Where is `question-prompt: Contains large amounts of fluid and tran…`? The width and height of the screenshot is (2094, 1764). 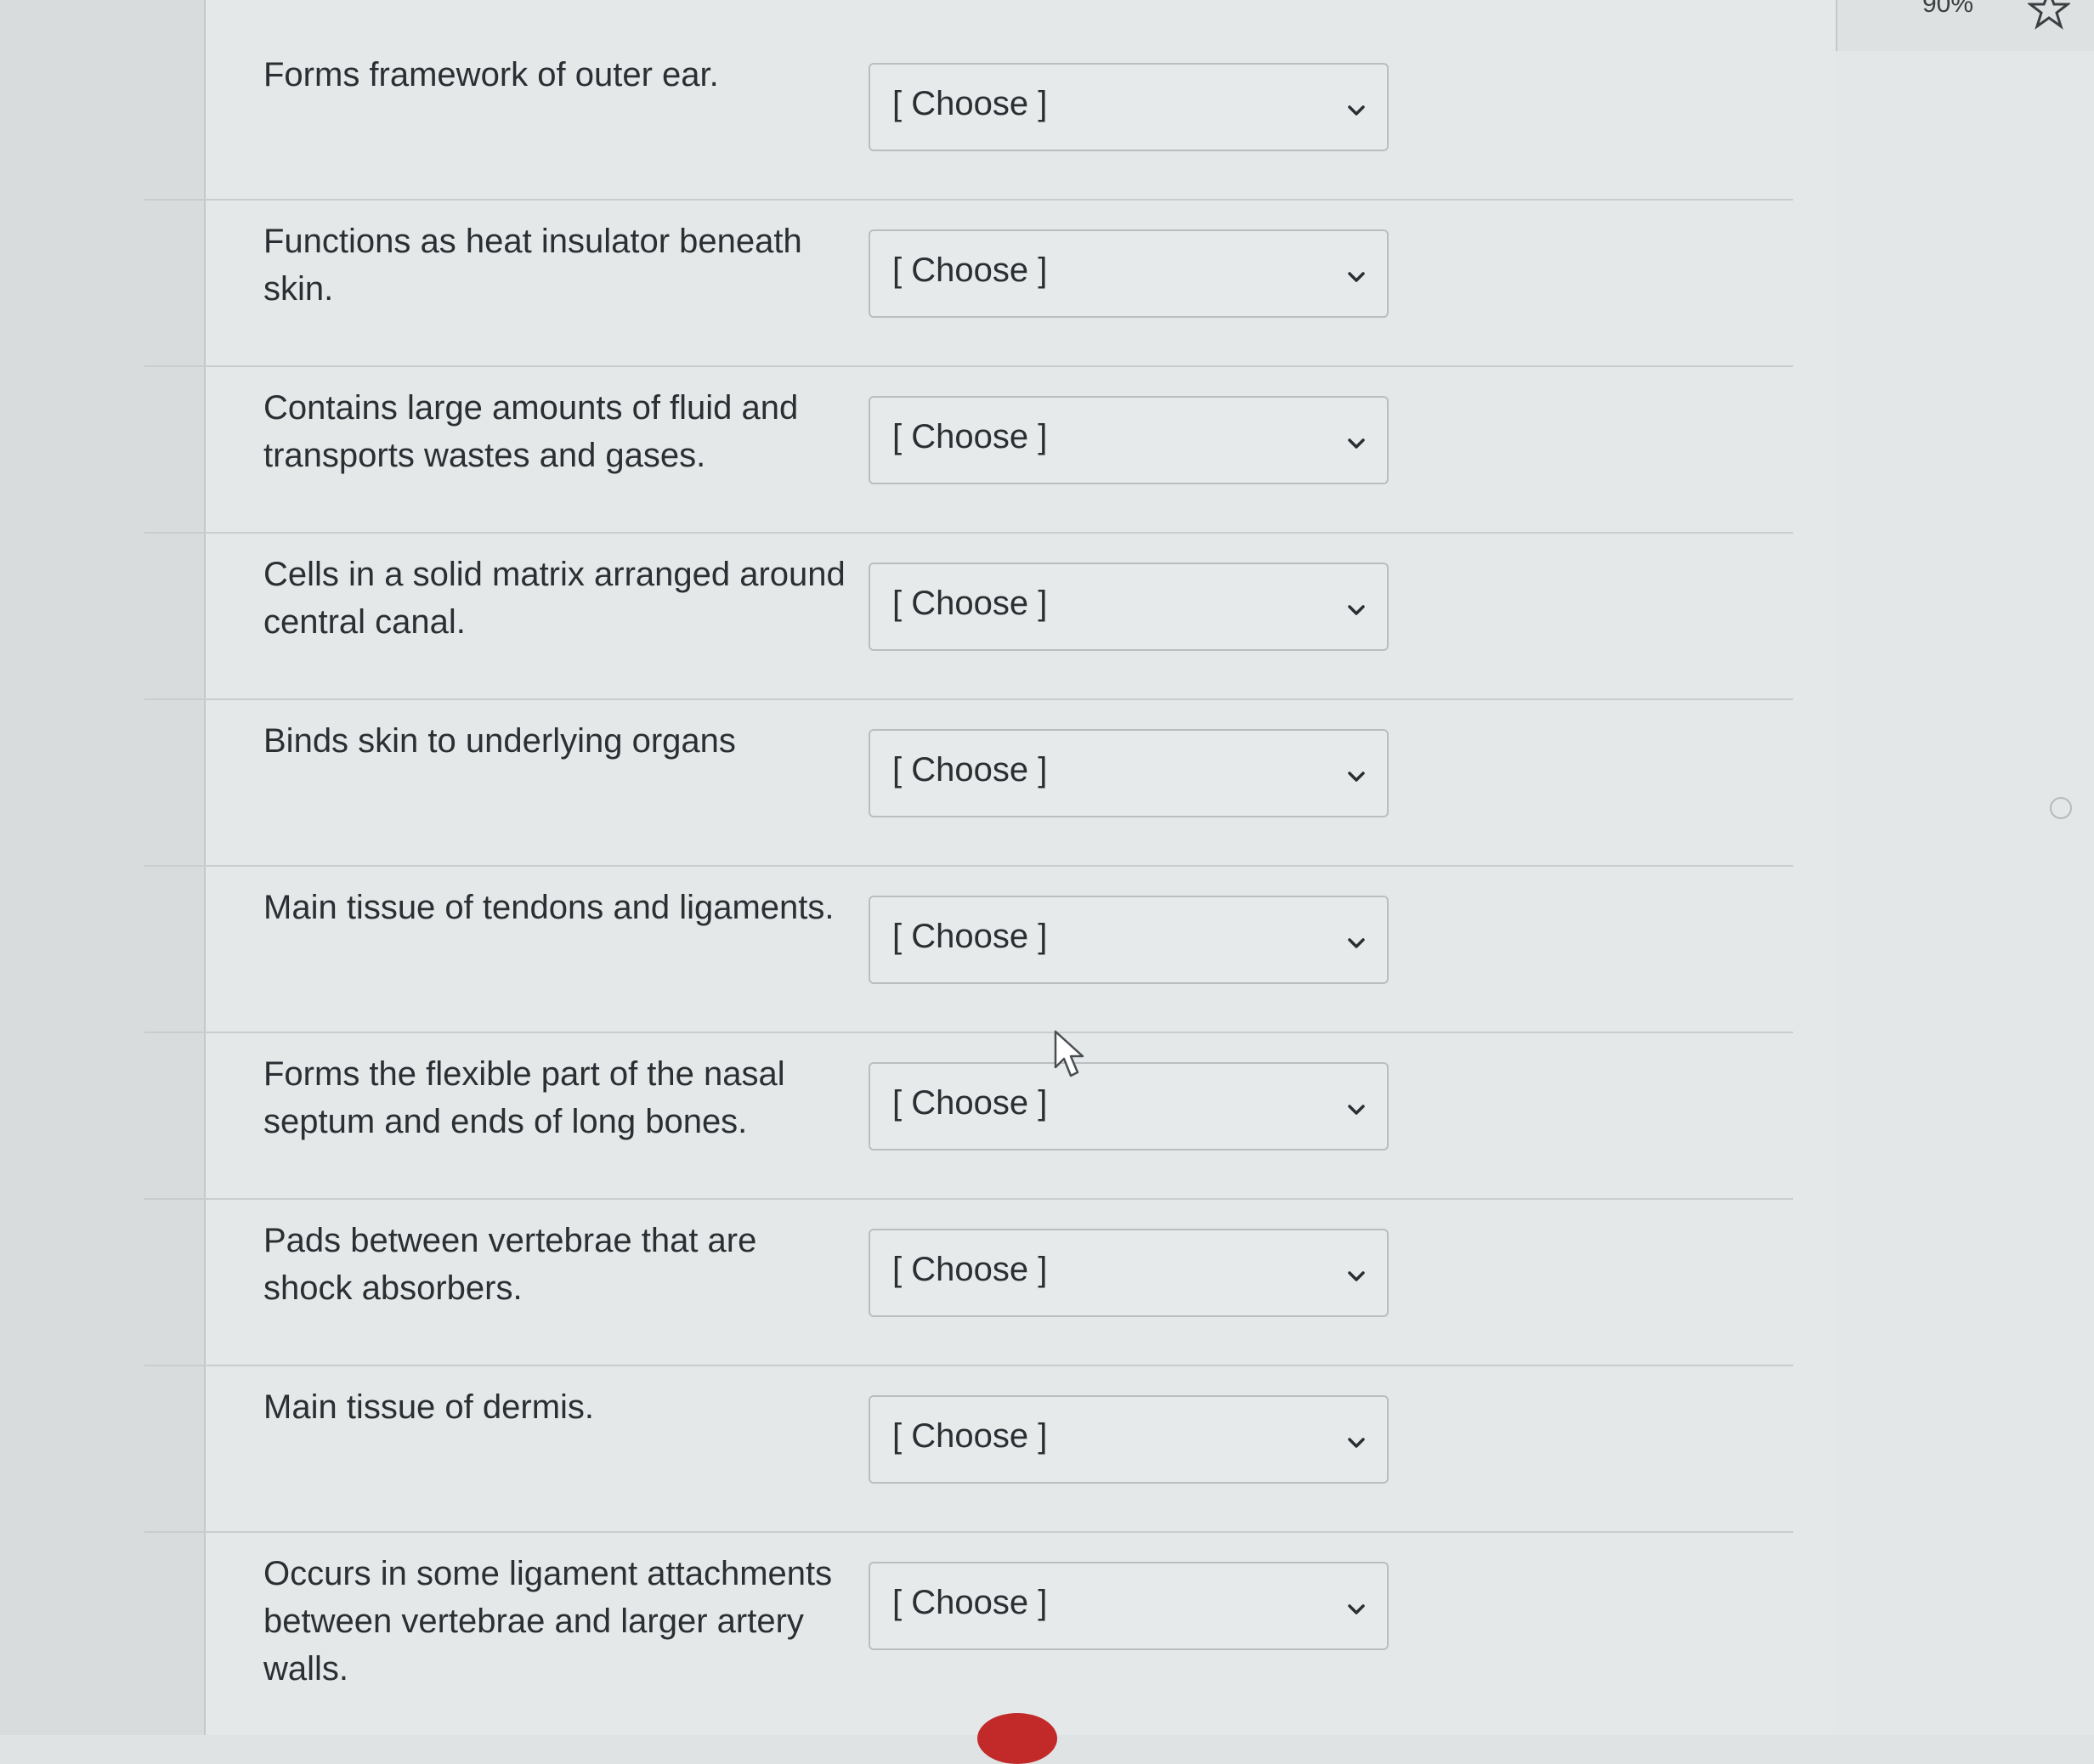
question-prompt: Contains large amounts of fluid and tran… is located at coordinates (531, 431).